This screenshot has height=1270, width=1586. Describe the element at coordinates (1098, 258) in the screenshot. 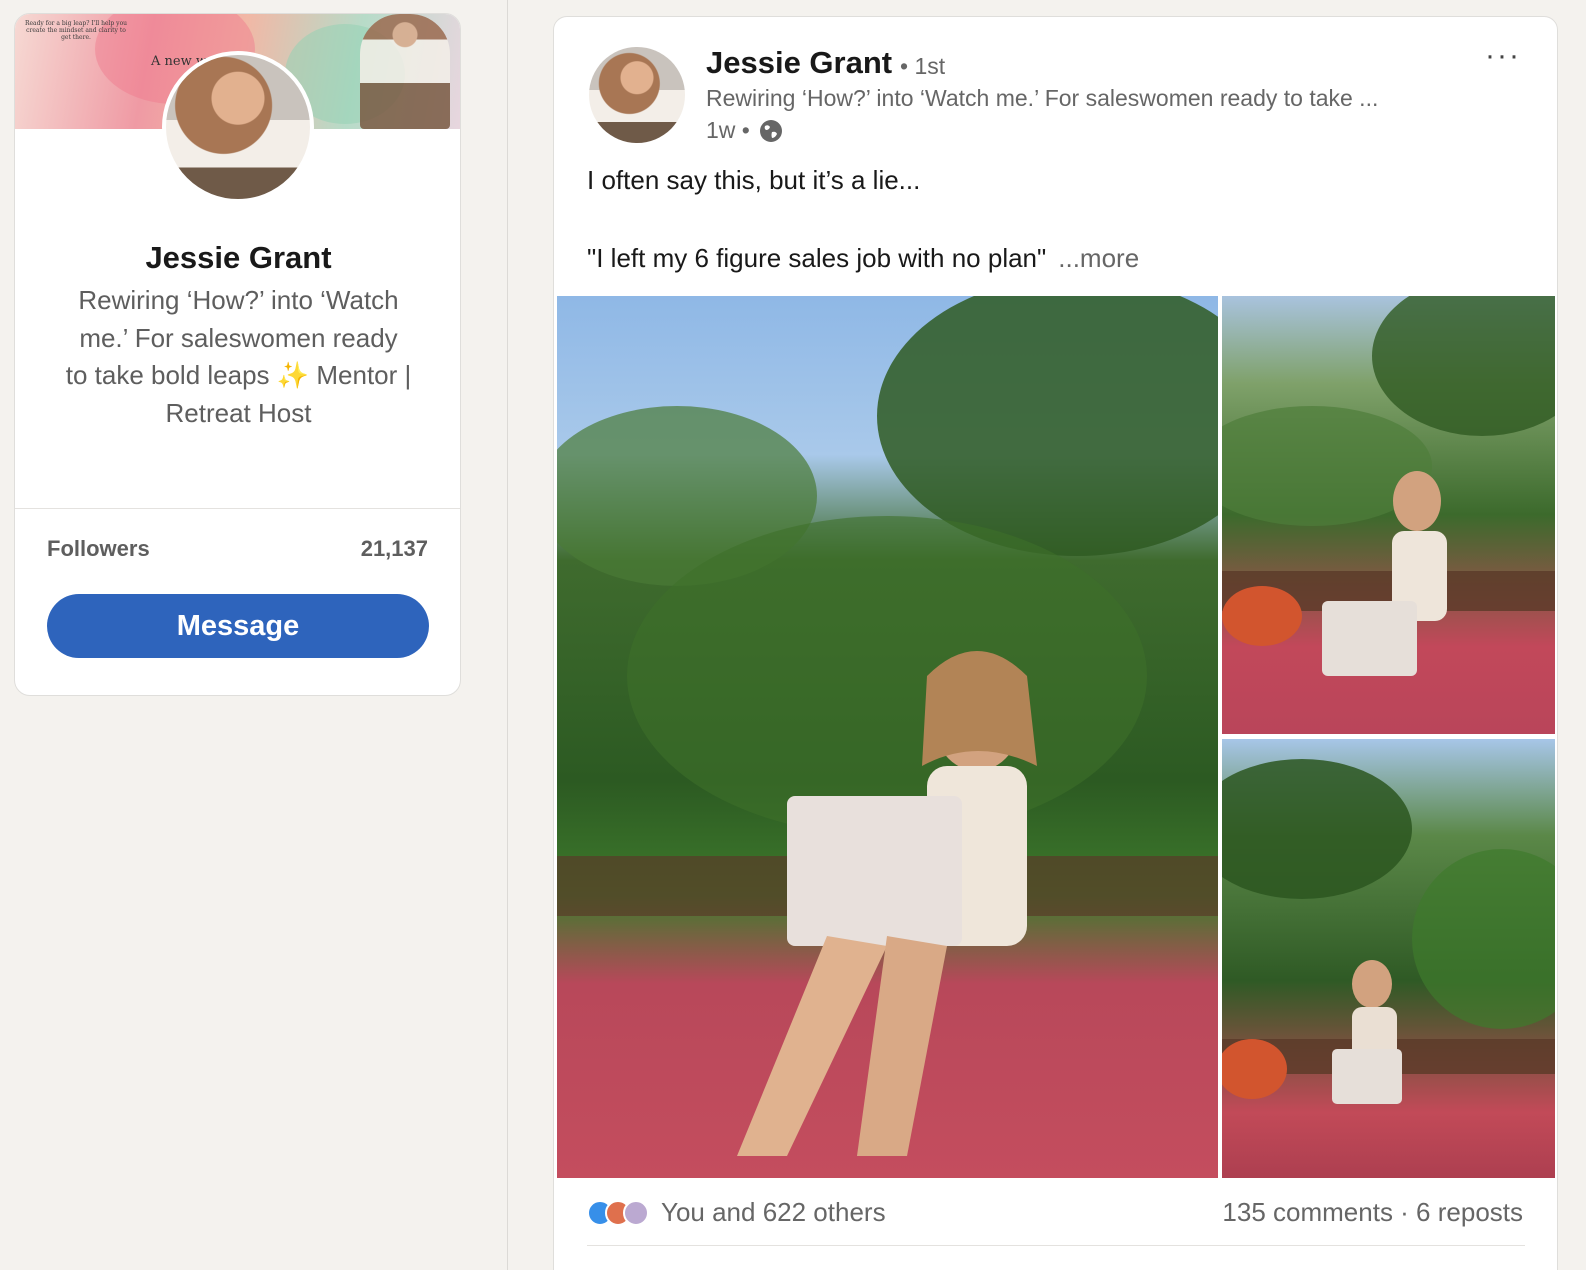

I see `see-more-link: ...more` at that location.